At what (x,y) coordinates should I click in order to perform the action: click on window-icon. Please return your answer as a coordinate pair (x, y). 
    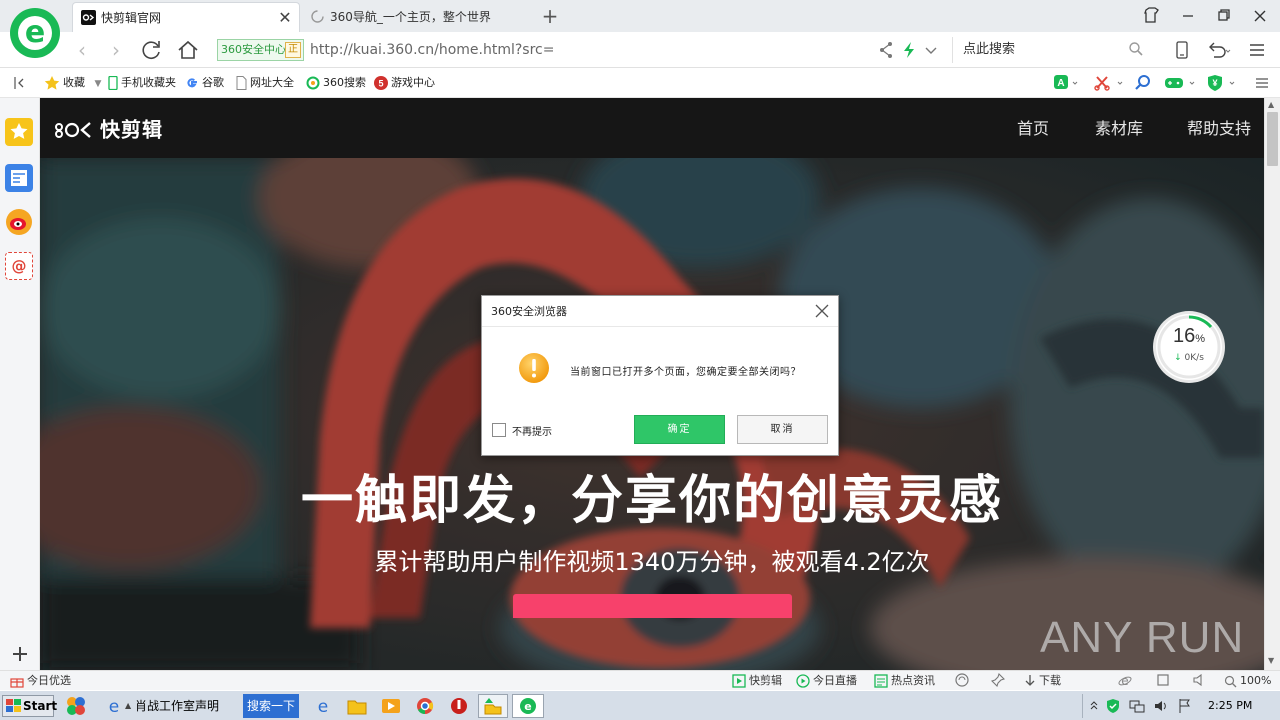
    Looking at the image, I should click on (1163, 681).